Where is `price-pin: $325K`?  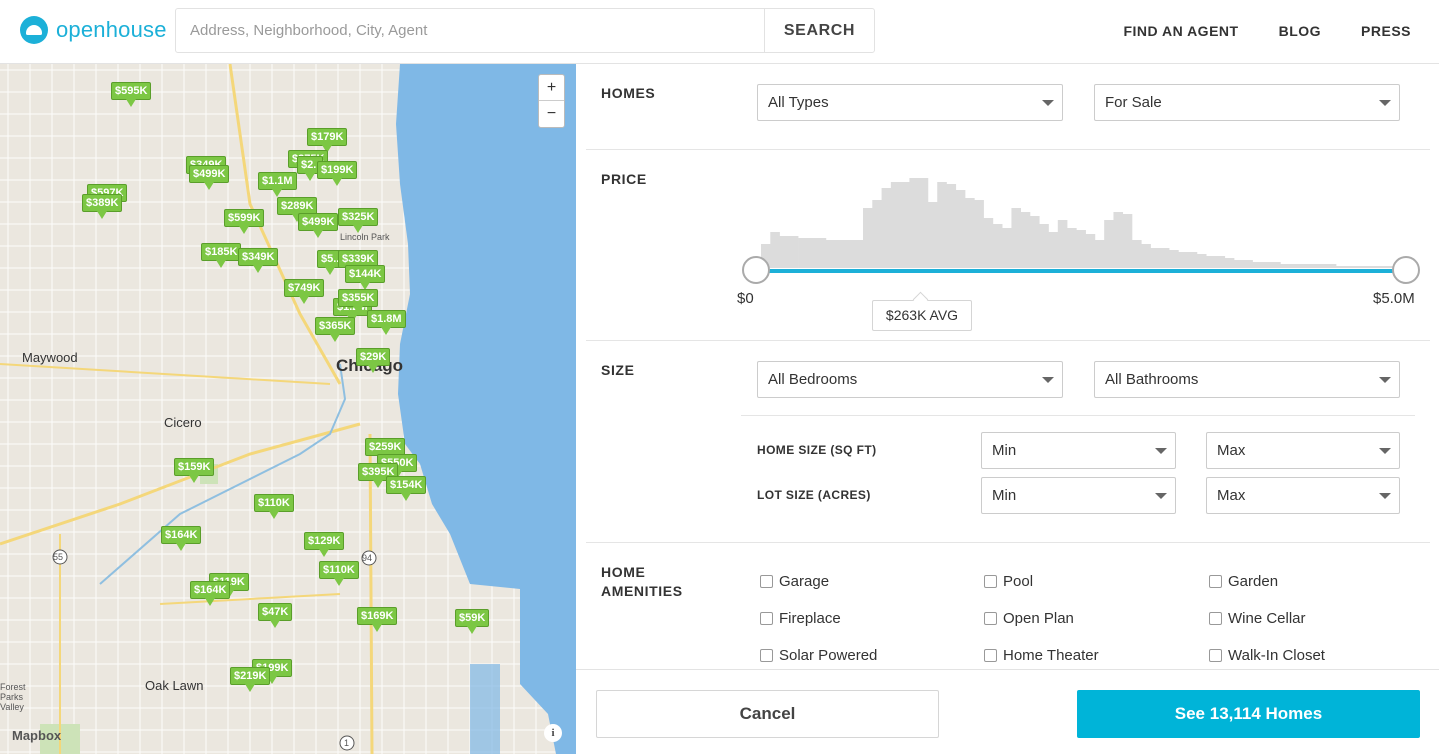 price-pin: $325K is located at coordinates (358, 220).